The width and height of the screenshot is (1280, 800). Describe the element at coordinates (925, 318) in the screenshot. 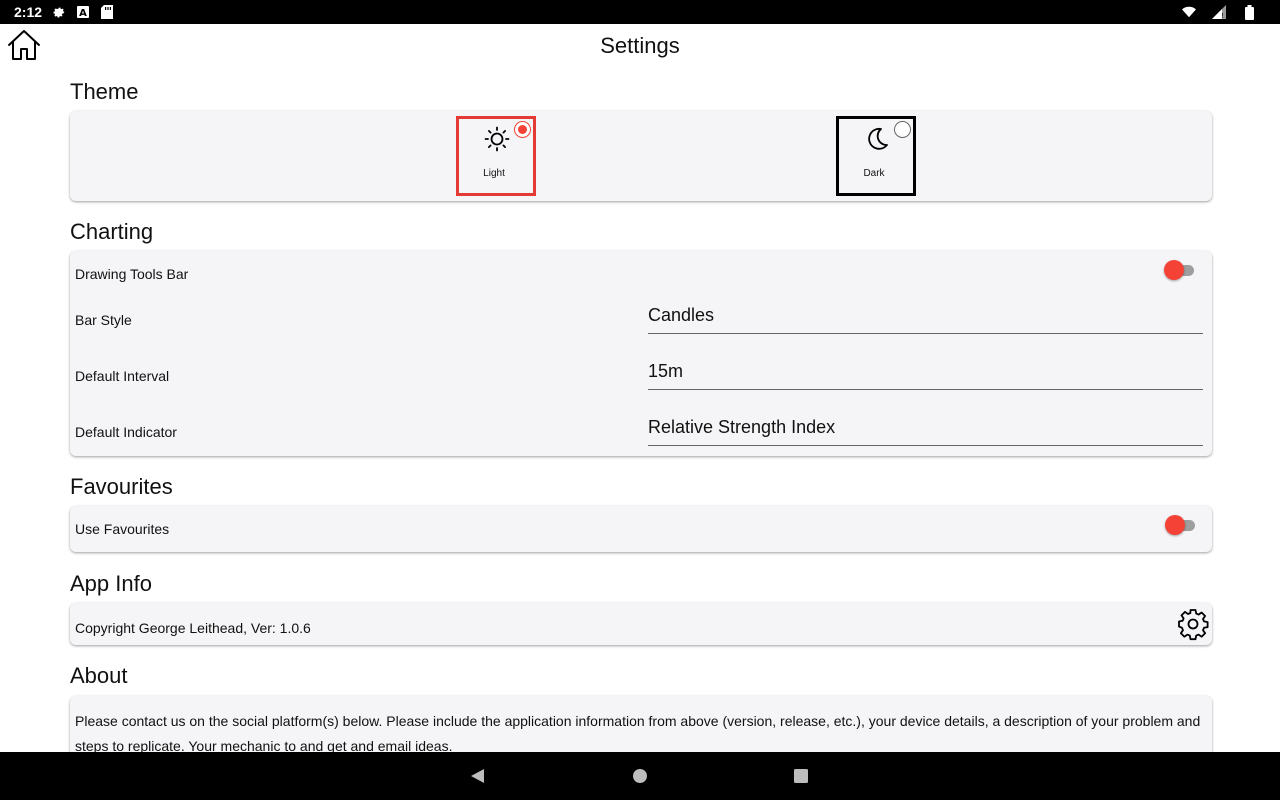

I see `bar-style-picker: Candles` at that location.